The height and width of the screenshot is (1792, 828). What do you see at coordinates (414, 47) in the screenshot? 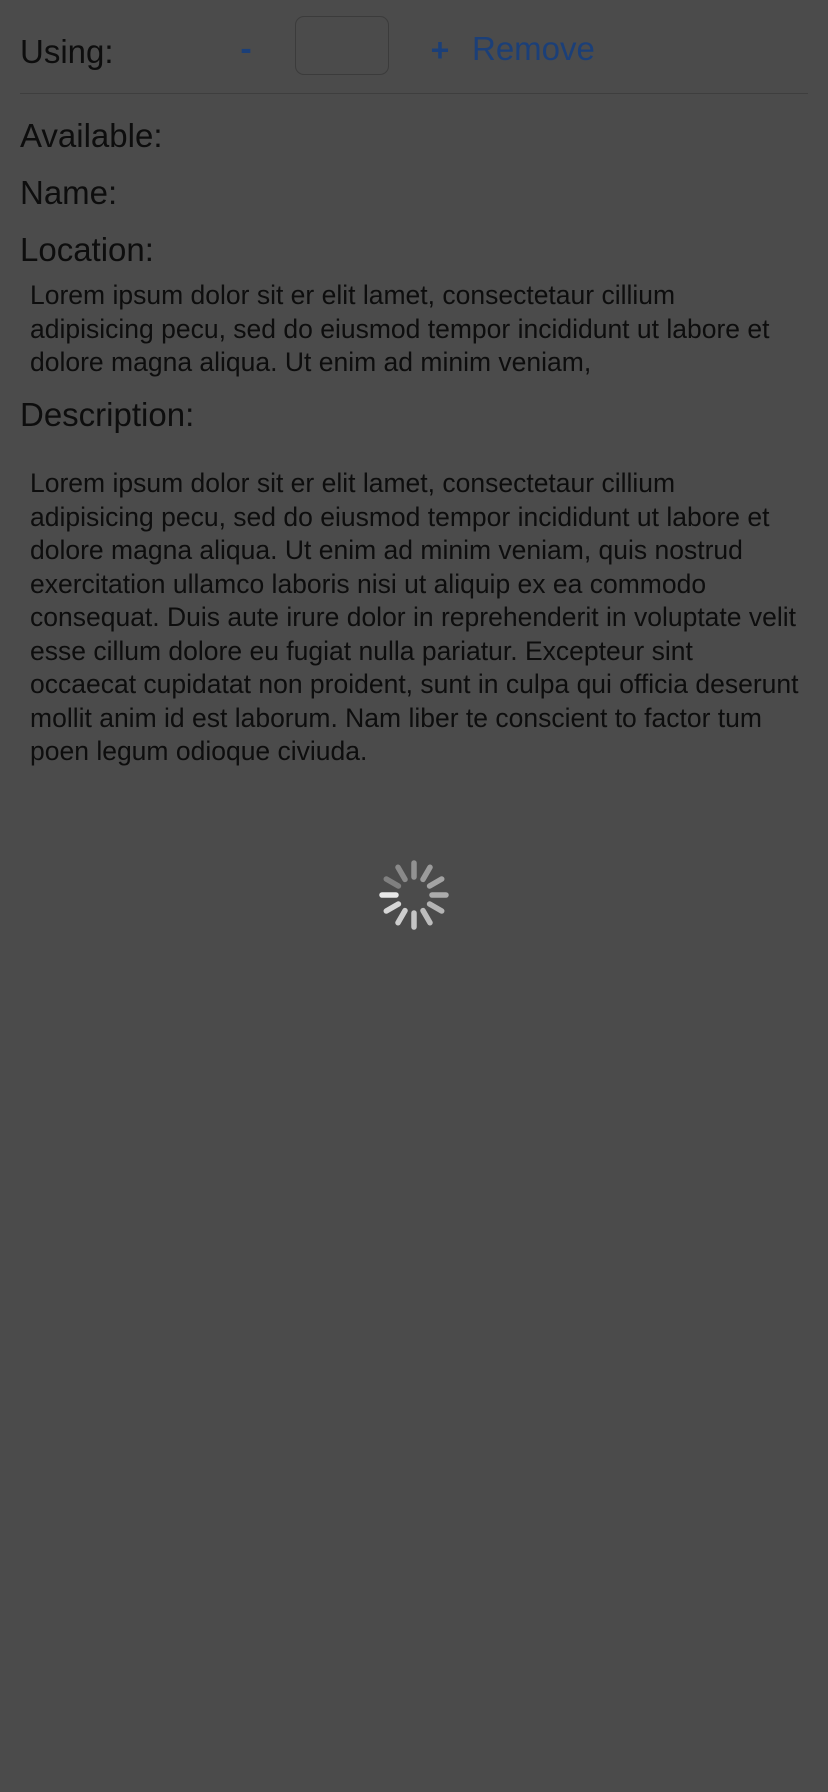
I see `using-row: Using: - + Remove` at bounding box center [414, 47].